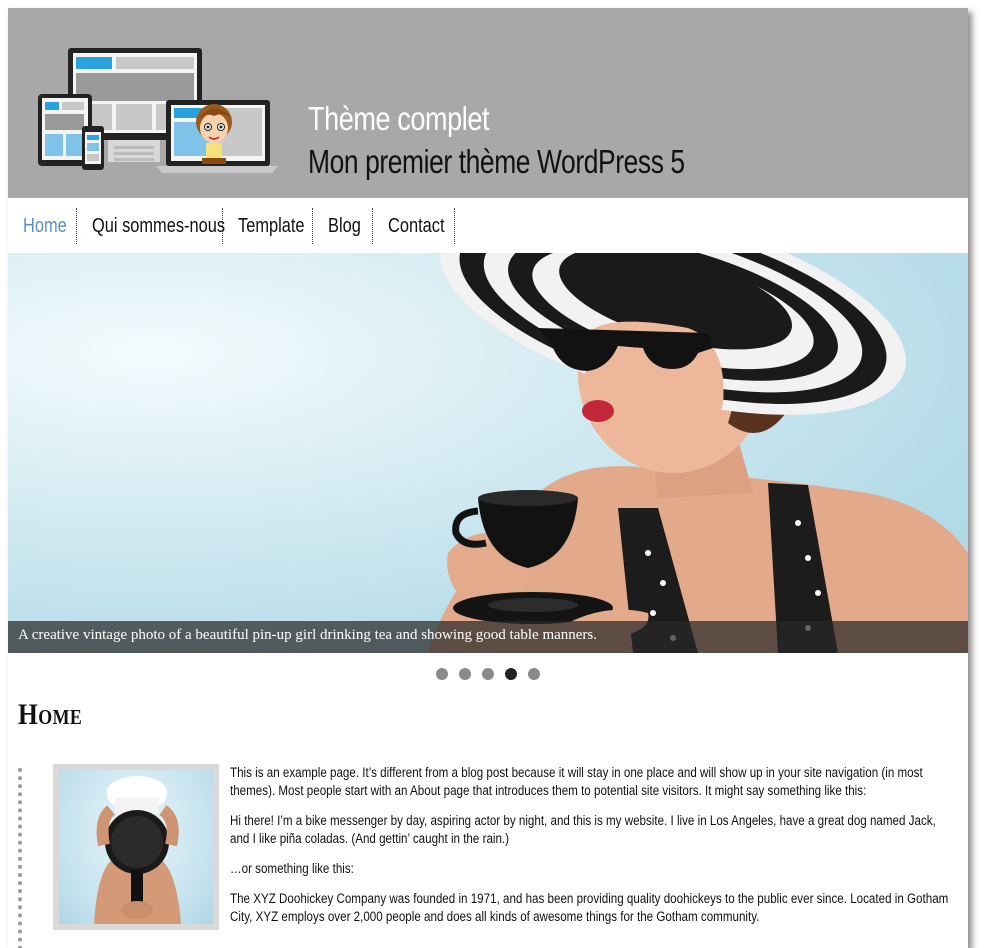 The image size is (985, 948). What do you see at coordinates (137, 850) in the screenshot?
I see `chef-illustration` at bounding box center [137, 850].